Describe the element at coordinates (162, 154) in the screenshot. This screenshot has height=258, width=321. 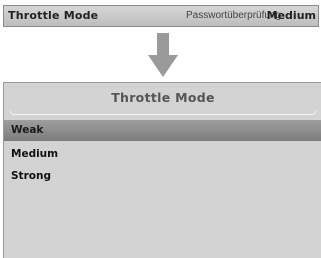
I see `menu-item-medium: Medium` at that location.